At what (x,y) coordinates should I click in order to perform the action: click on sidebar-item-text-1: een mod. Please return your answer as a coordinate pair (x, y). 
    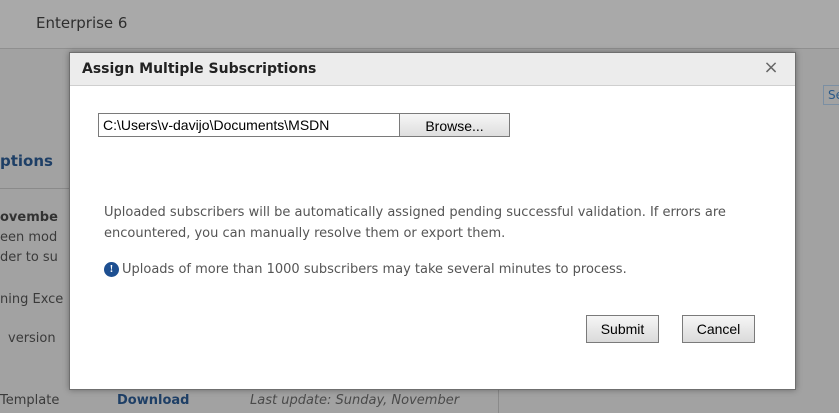
    Looking at the image, I should click on (29, 237).